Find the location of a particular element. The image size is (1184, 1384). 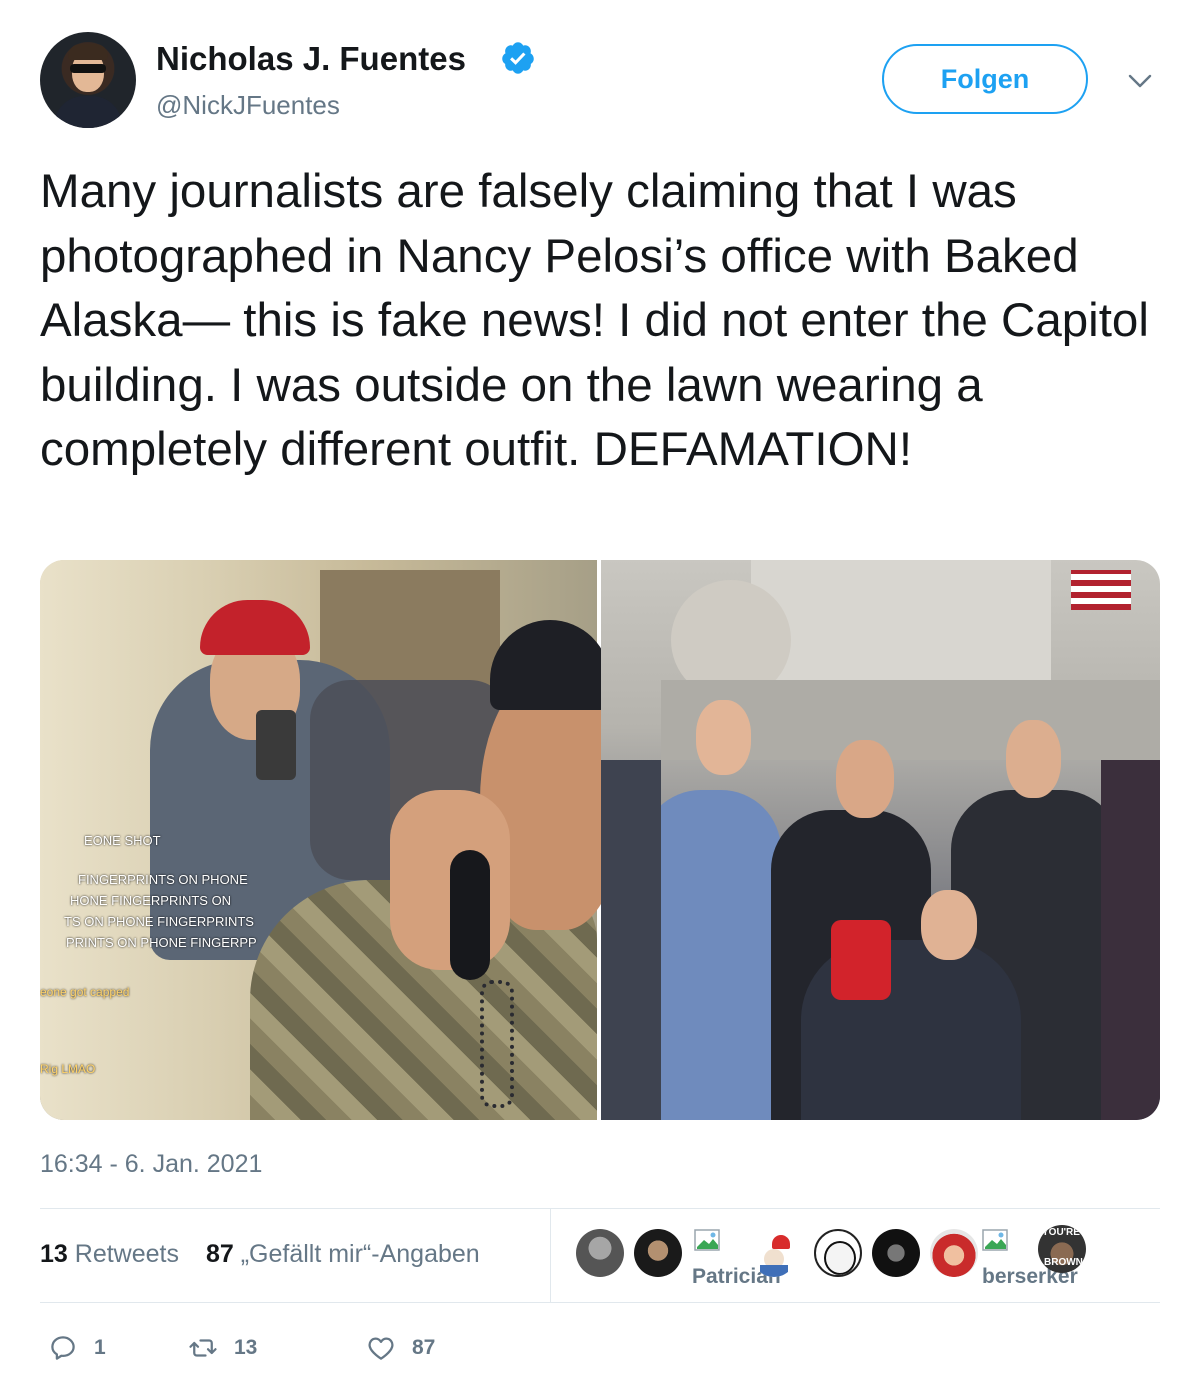

likes-stat: 87 „Gefällt mir“-Angaben is located at coordinates (343, 1254).